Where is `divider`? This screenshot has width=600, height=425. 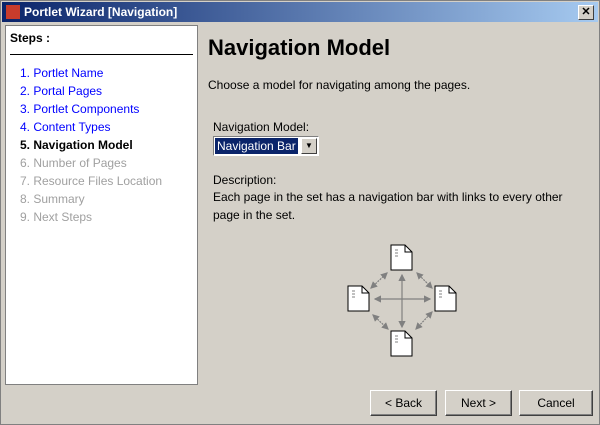 divider is located at coordinates (101, 54).